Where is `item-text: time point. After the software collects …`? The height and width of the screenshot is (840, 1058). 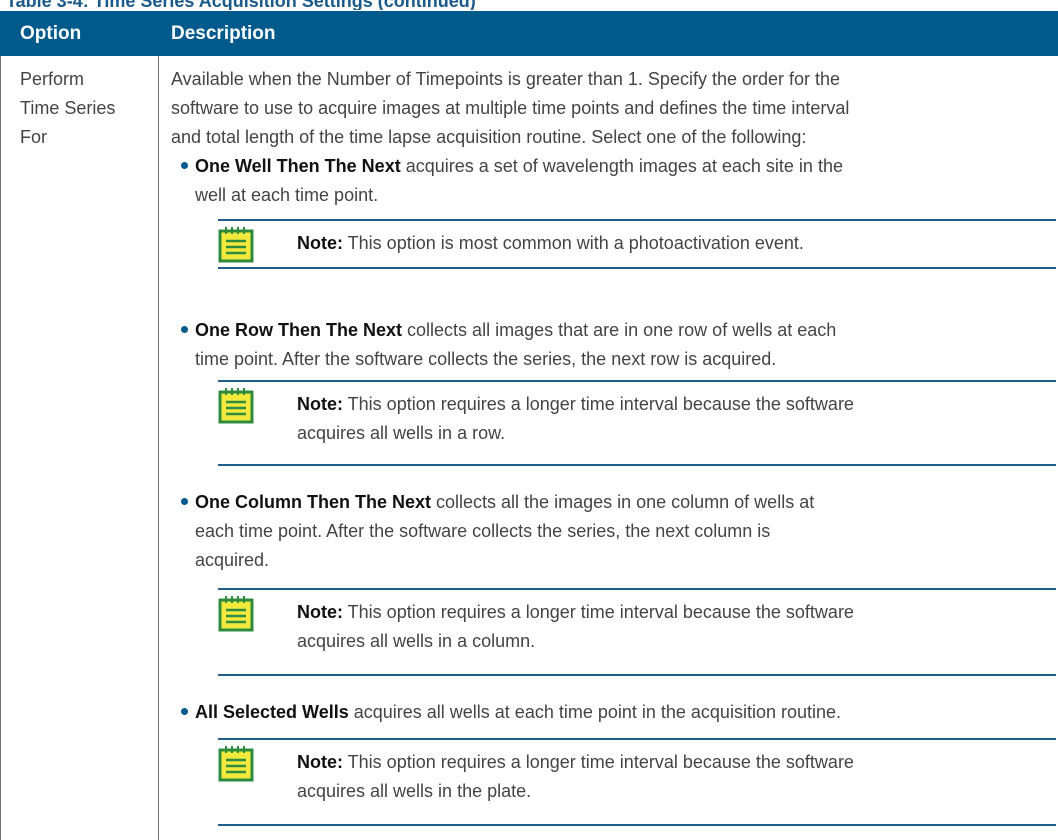
item-text: time point. After the software collects … is located at coordinates (486, 359).